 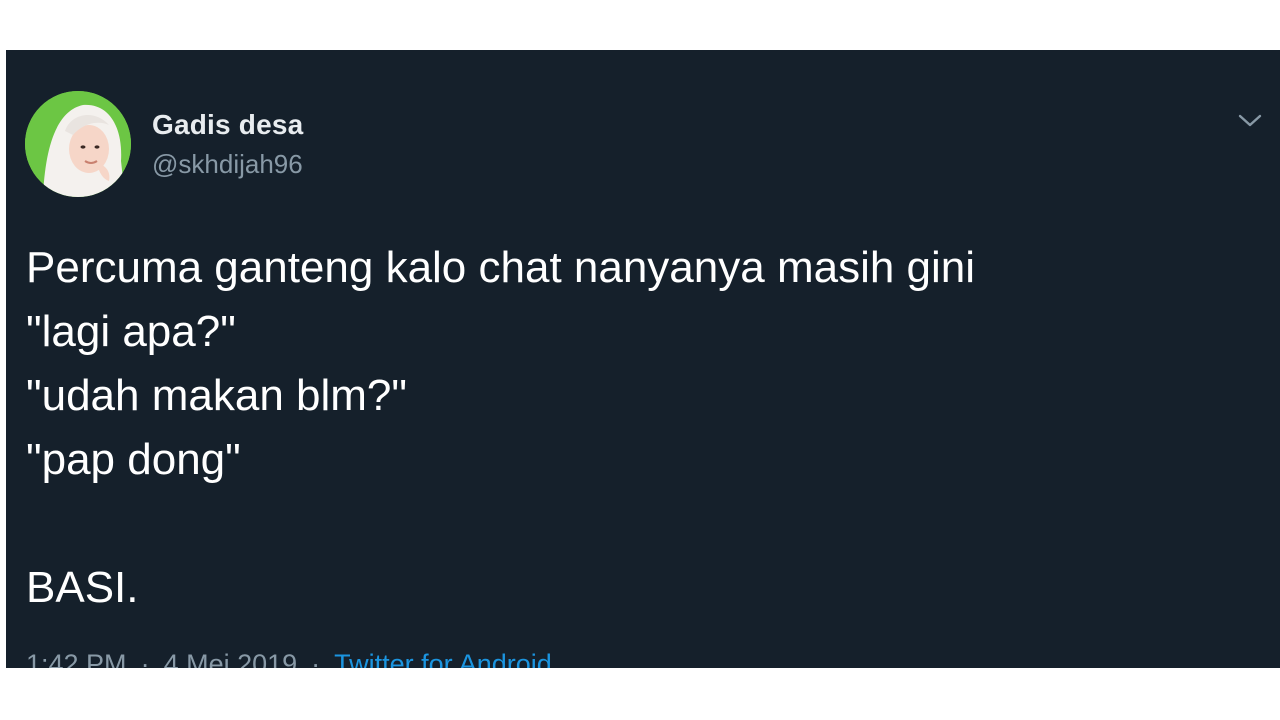 What do you see at coordinates (443, 658) in the screenshot?
I see `tweet-source-link: Twitter for Android` at bounding box center [443, 658].